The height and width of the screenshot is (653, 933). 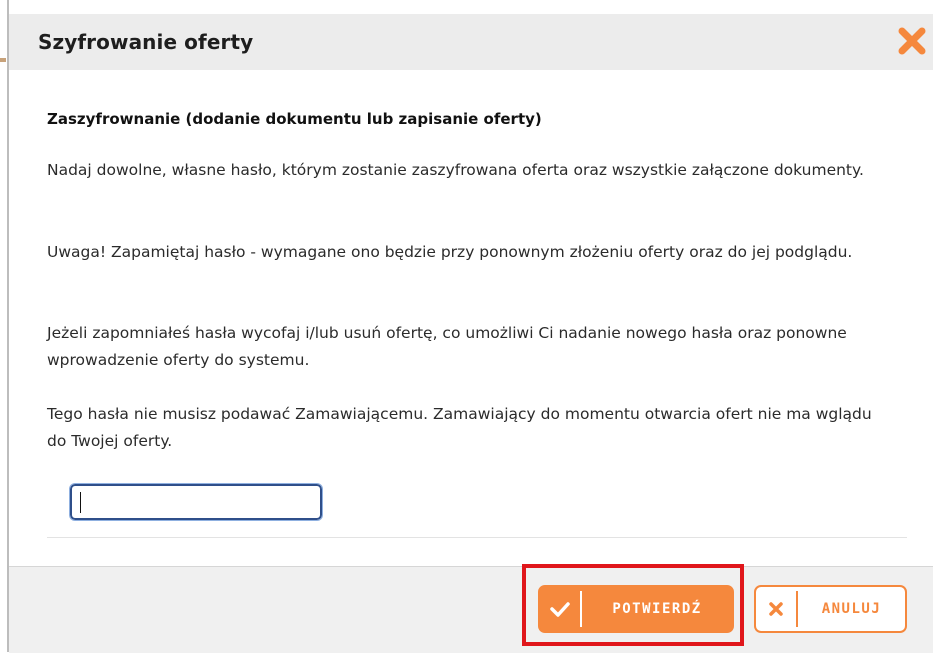 I want to click on confirm-icon-wrap, so click(x=560, y=609).